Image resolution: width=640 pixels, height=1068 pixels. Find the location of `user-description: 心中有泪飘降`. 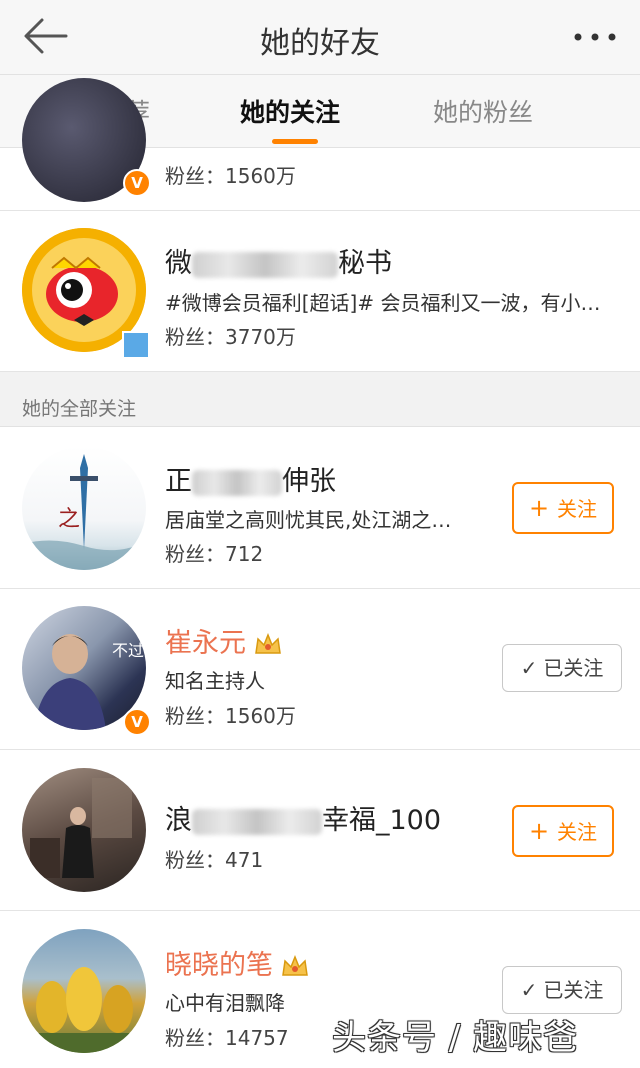

user-description: 心中有泪飘降 is located at coordinates (225, 1003).